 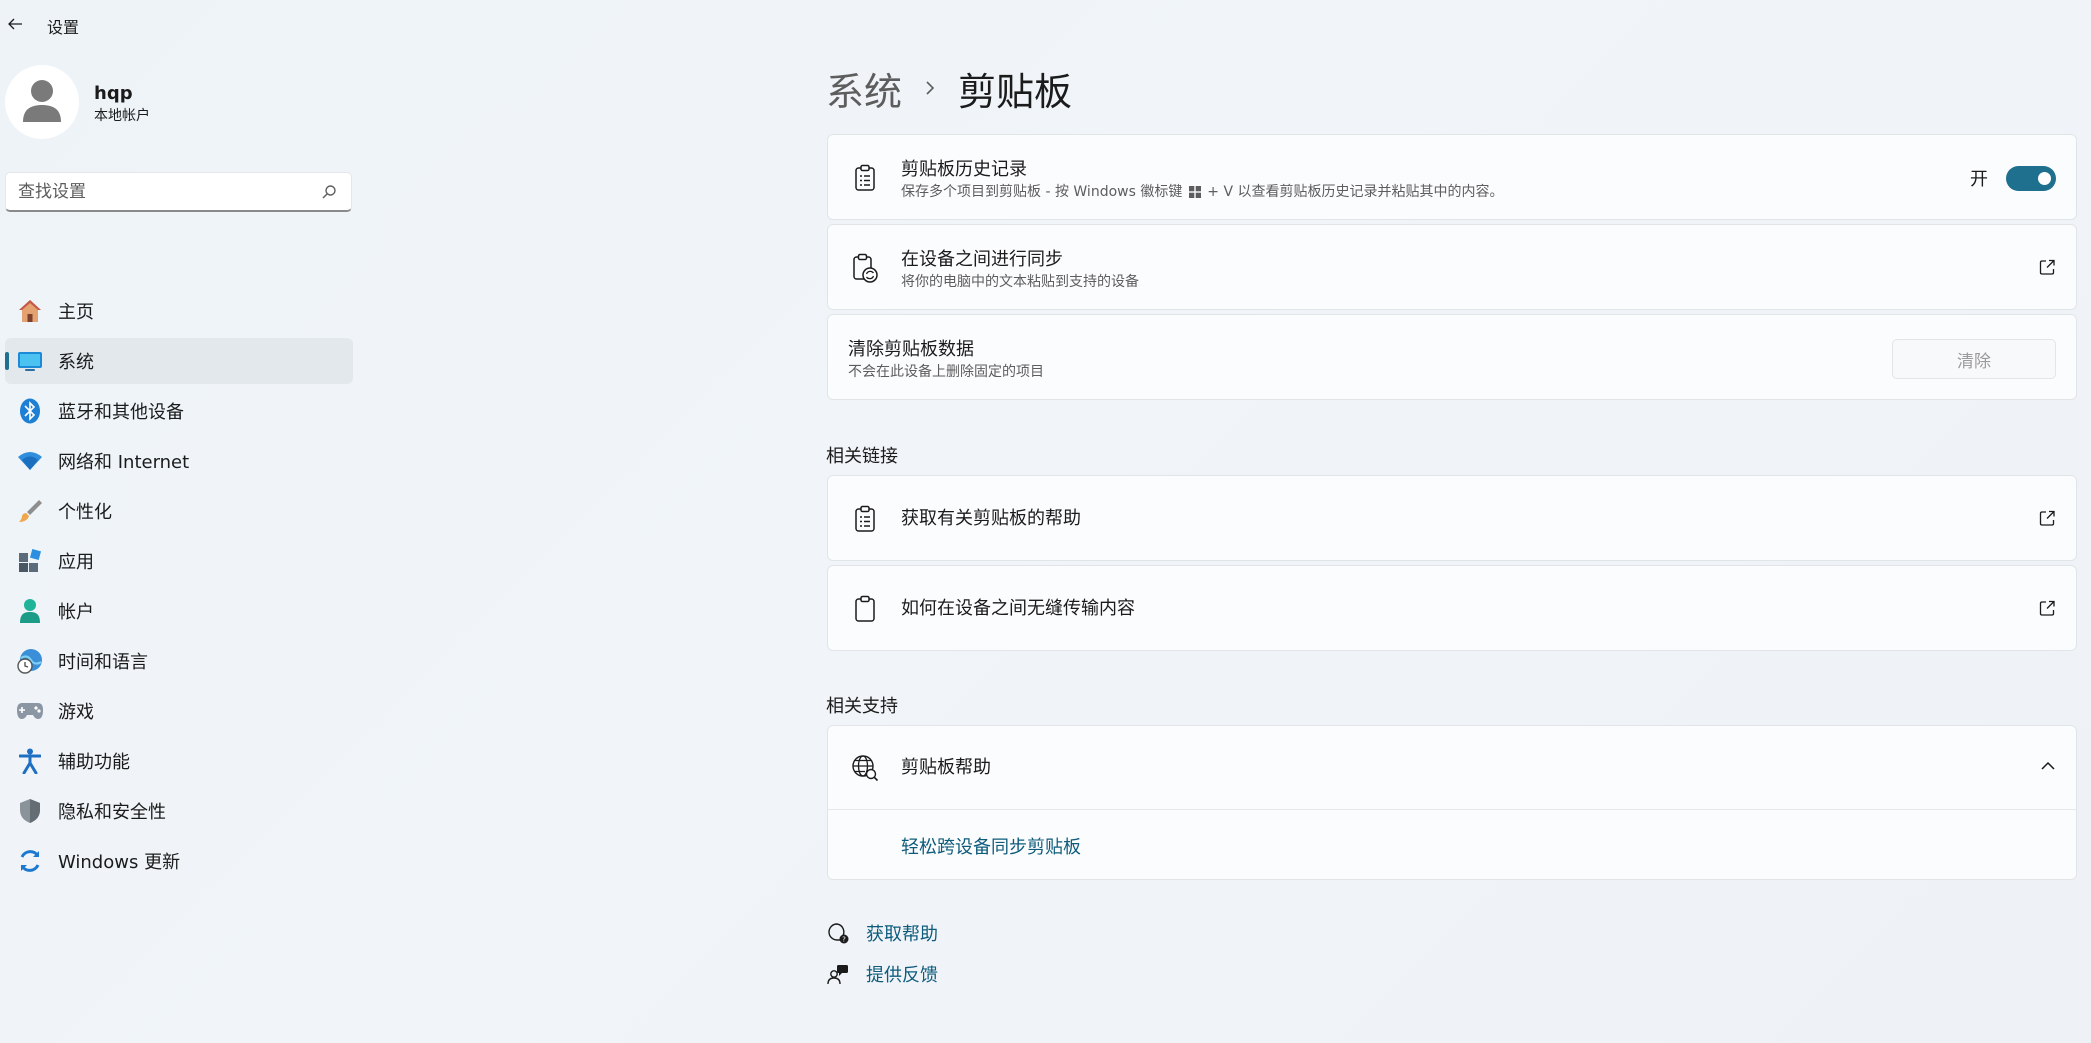 What do you see at coordinates (1452, 768) in the screenshot?
I see `clipboard-help-header: 剪贴板帮助` at bounding box center [1452, 768].